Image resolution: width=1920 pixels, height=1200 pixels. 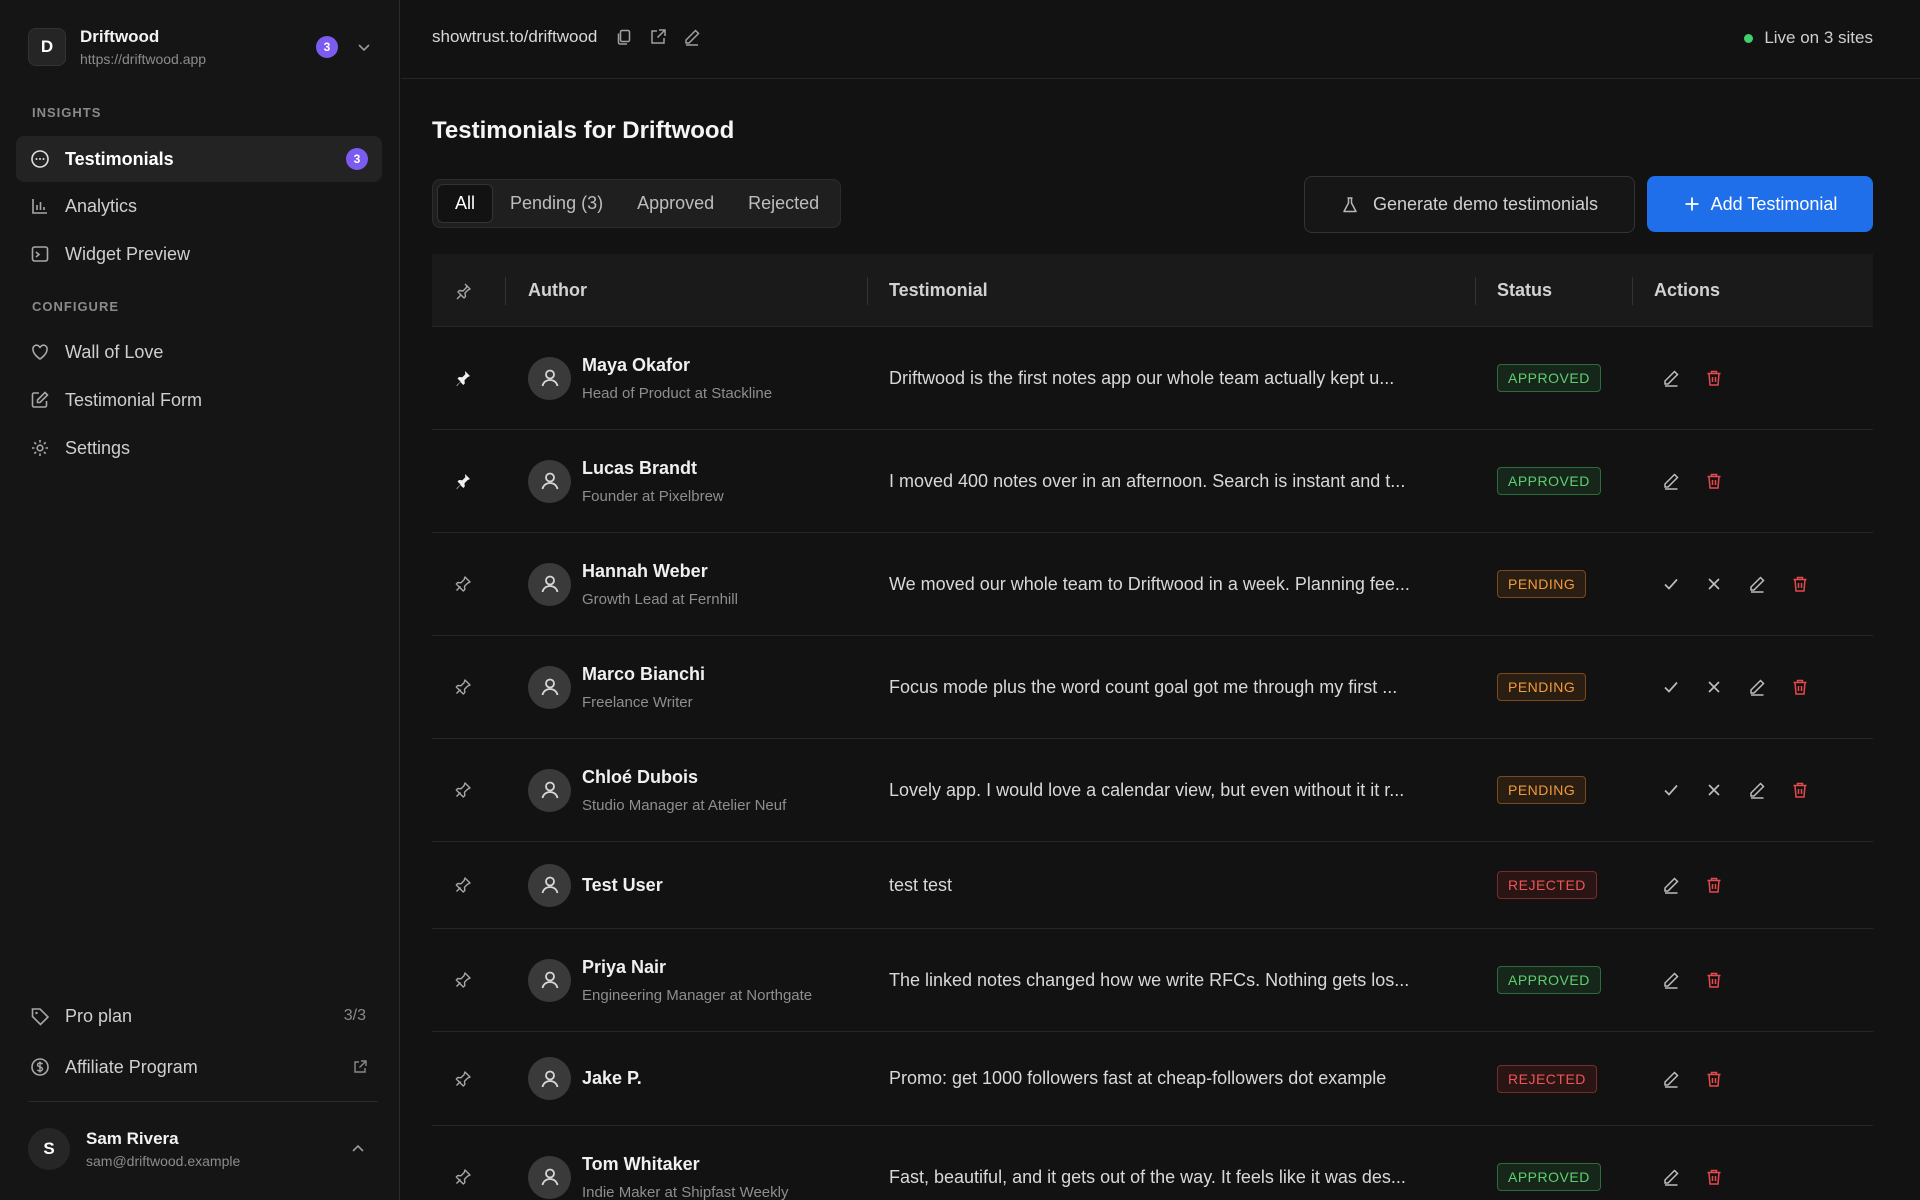 What do you see at coordinates (622, 884) in the screenshot?
I see `author-name: Test User` at bounding box center [622, 884].